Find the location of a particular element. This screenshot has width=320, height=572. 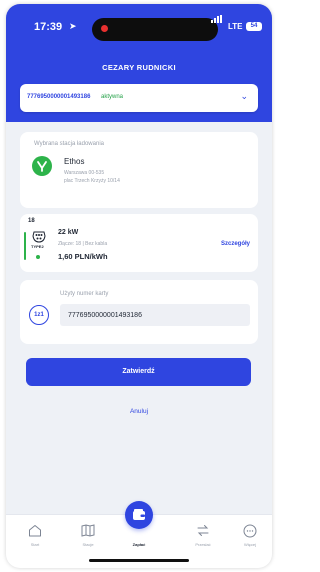

nav-item-transfer: Przesłać is located at coordinates (203, 535).